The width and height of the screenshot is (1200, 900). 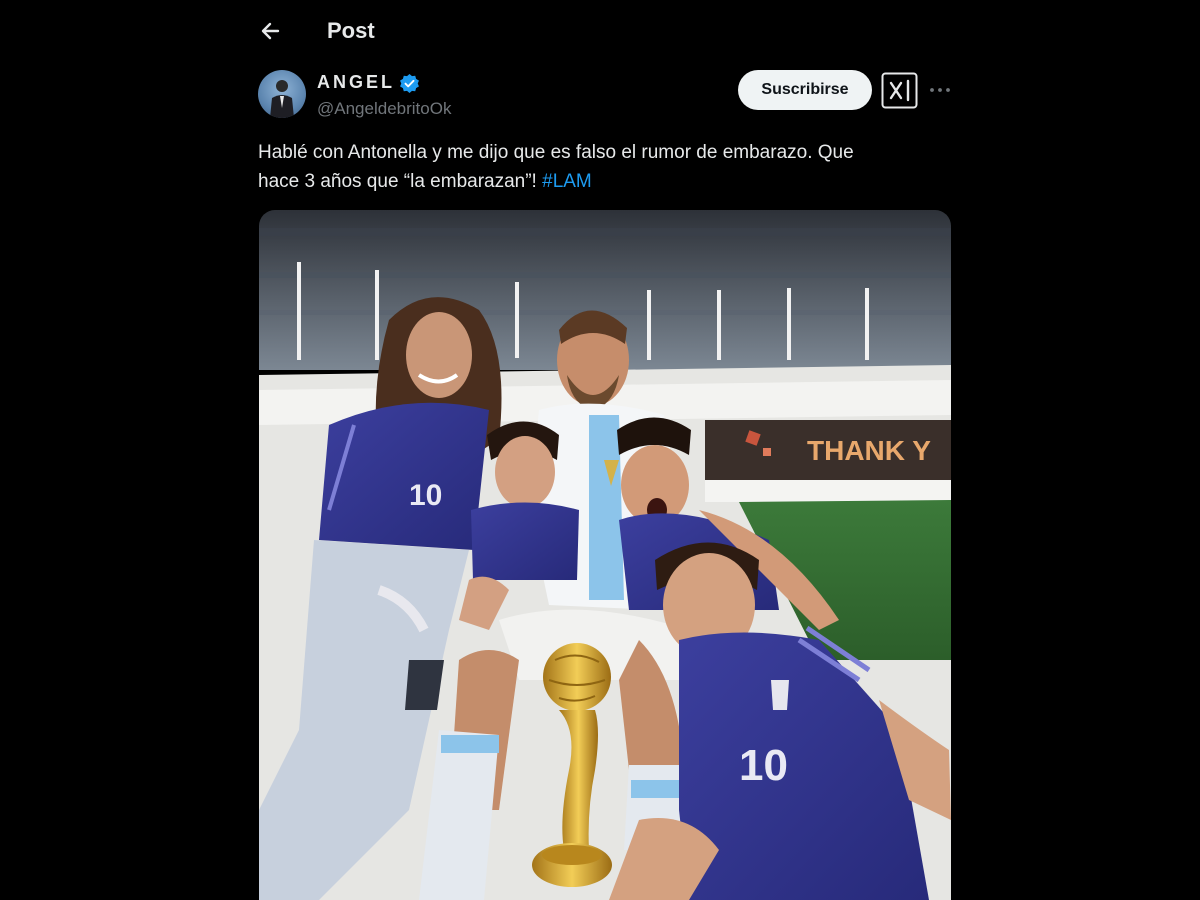 I want to click on post-text-line-2-body: hace 3 años que “la embarazan”!, so click(x=400, y=181).